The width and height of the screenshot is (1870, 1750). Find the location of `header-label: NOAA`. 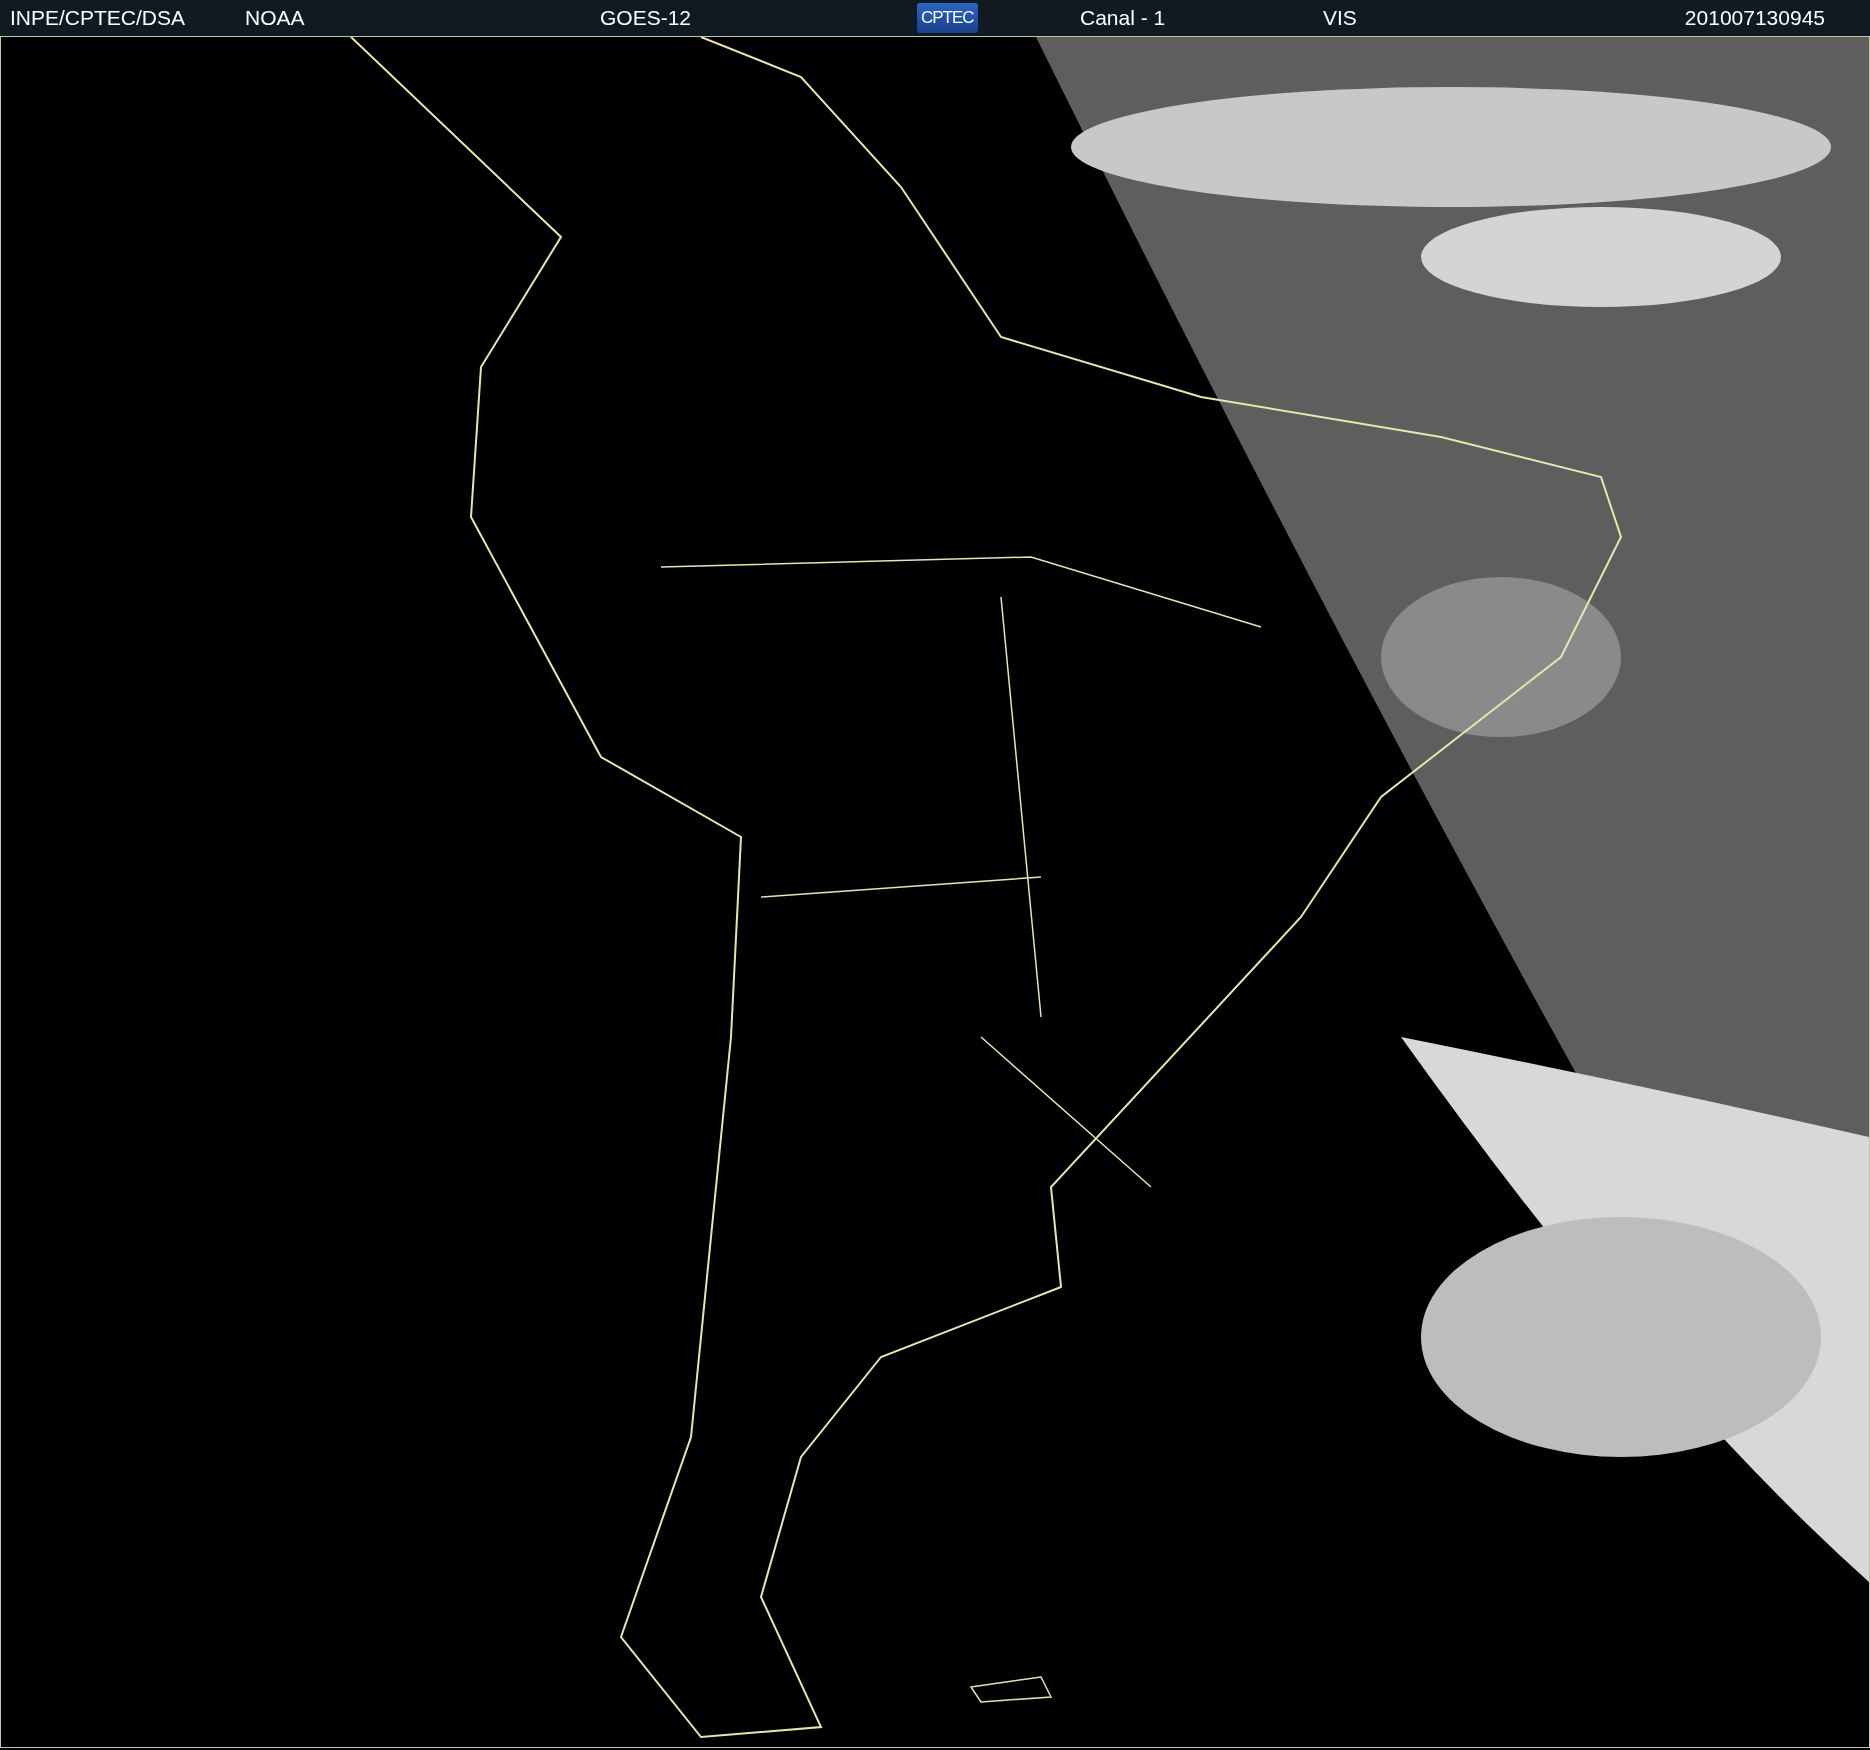

header-label: NOAA is located at coordinates (275, 18).